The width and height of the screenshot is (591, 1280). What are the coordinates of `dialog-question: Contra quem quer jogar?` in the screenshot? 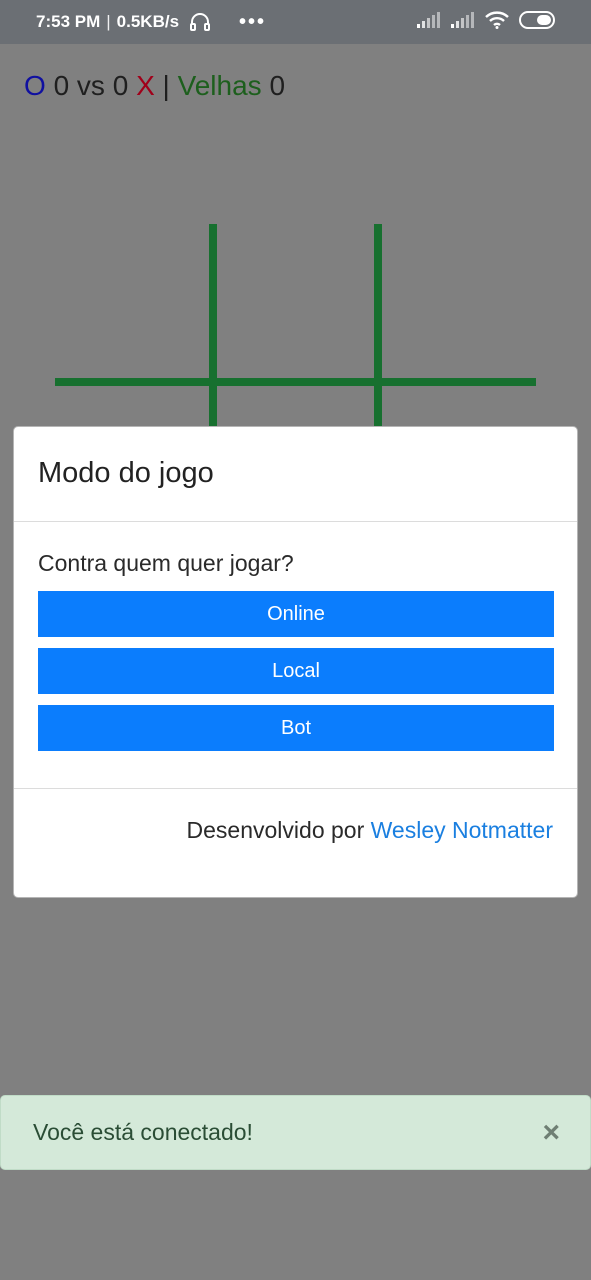 It's located at (166, 563).